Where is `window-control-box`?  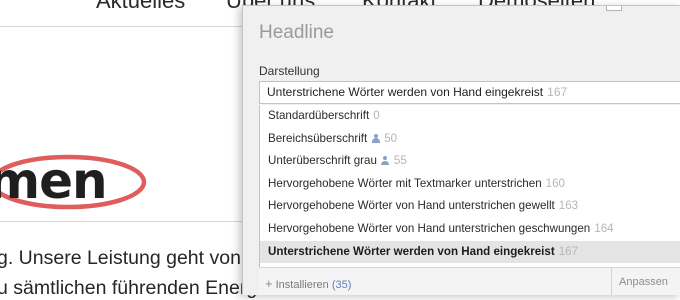
window-control-box is located at coordinates (614, 8).